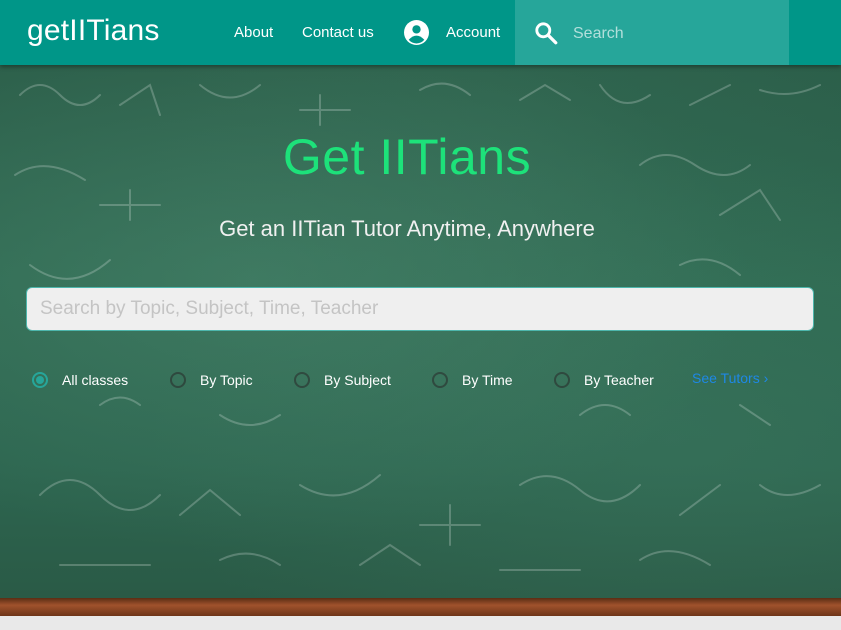 The image size is (841, 630). Describe the element at coordinates (407, 157) in the screenshot. I see `hero-title: Get IITians` at that location.